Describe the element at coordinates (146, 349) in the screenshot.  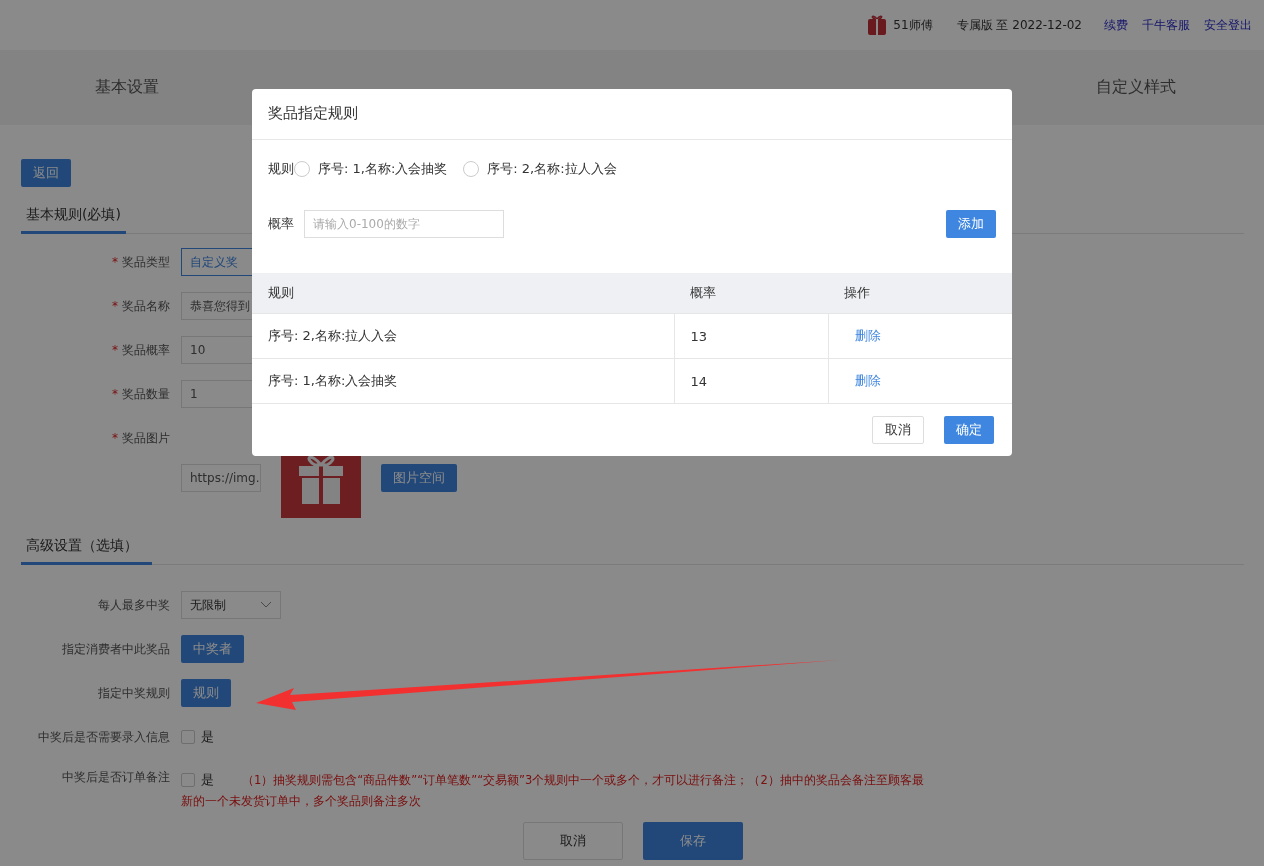
I see `field-label: 奖品概率` at that location.